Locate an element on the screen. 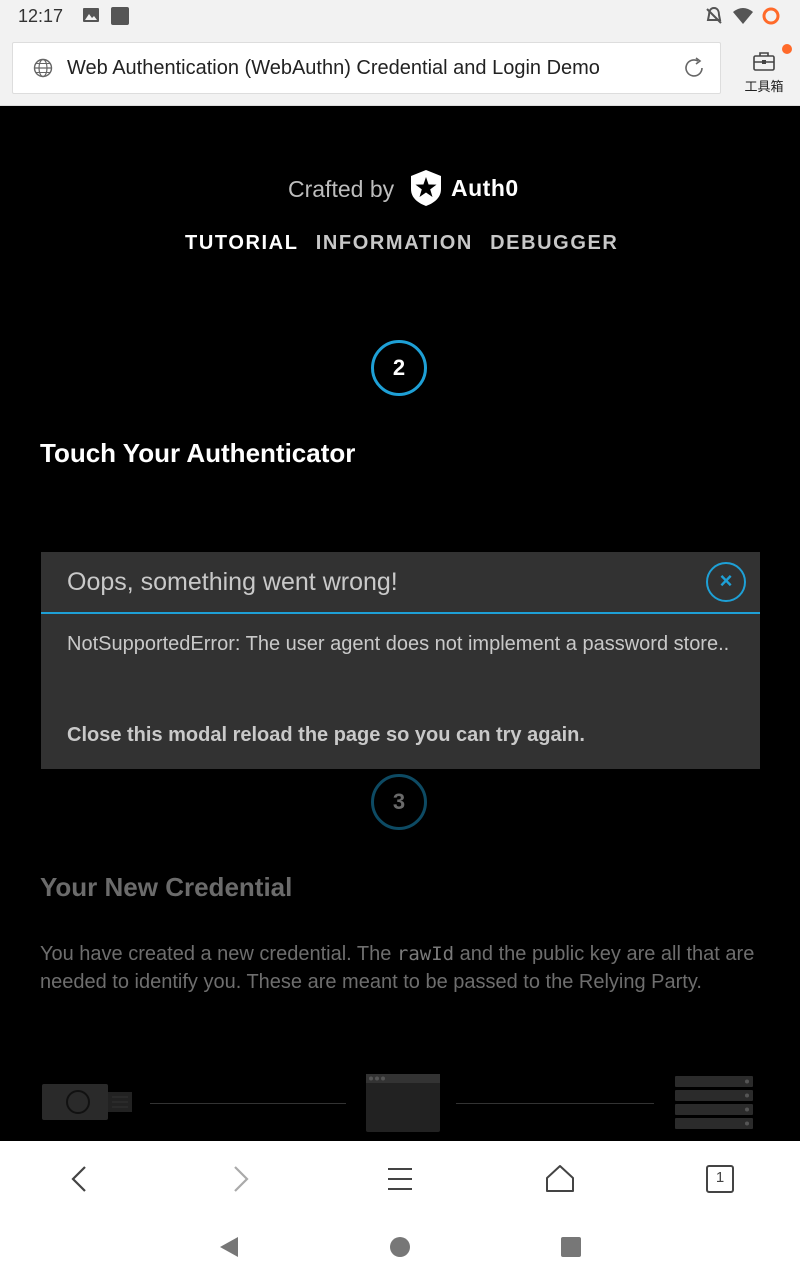  forward-icon is located at coordinates (240, 1179).